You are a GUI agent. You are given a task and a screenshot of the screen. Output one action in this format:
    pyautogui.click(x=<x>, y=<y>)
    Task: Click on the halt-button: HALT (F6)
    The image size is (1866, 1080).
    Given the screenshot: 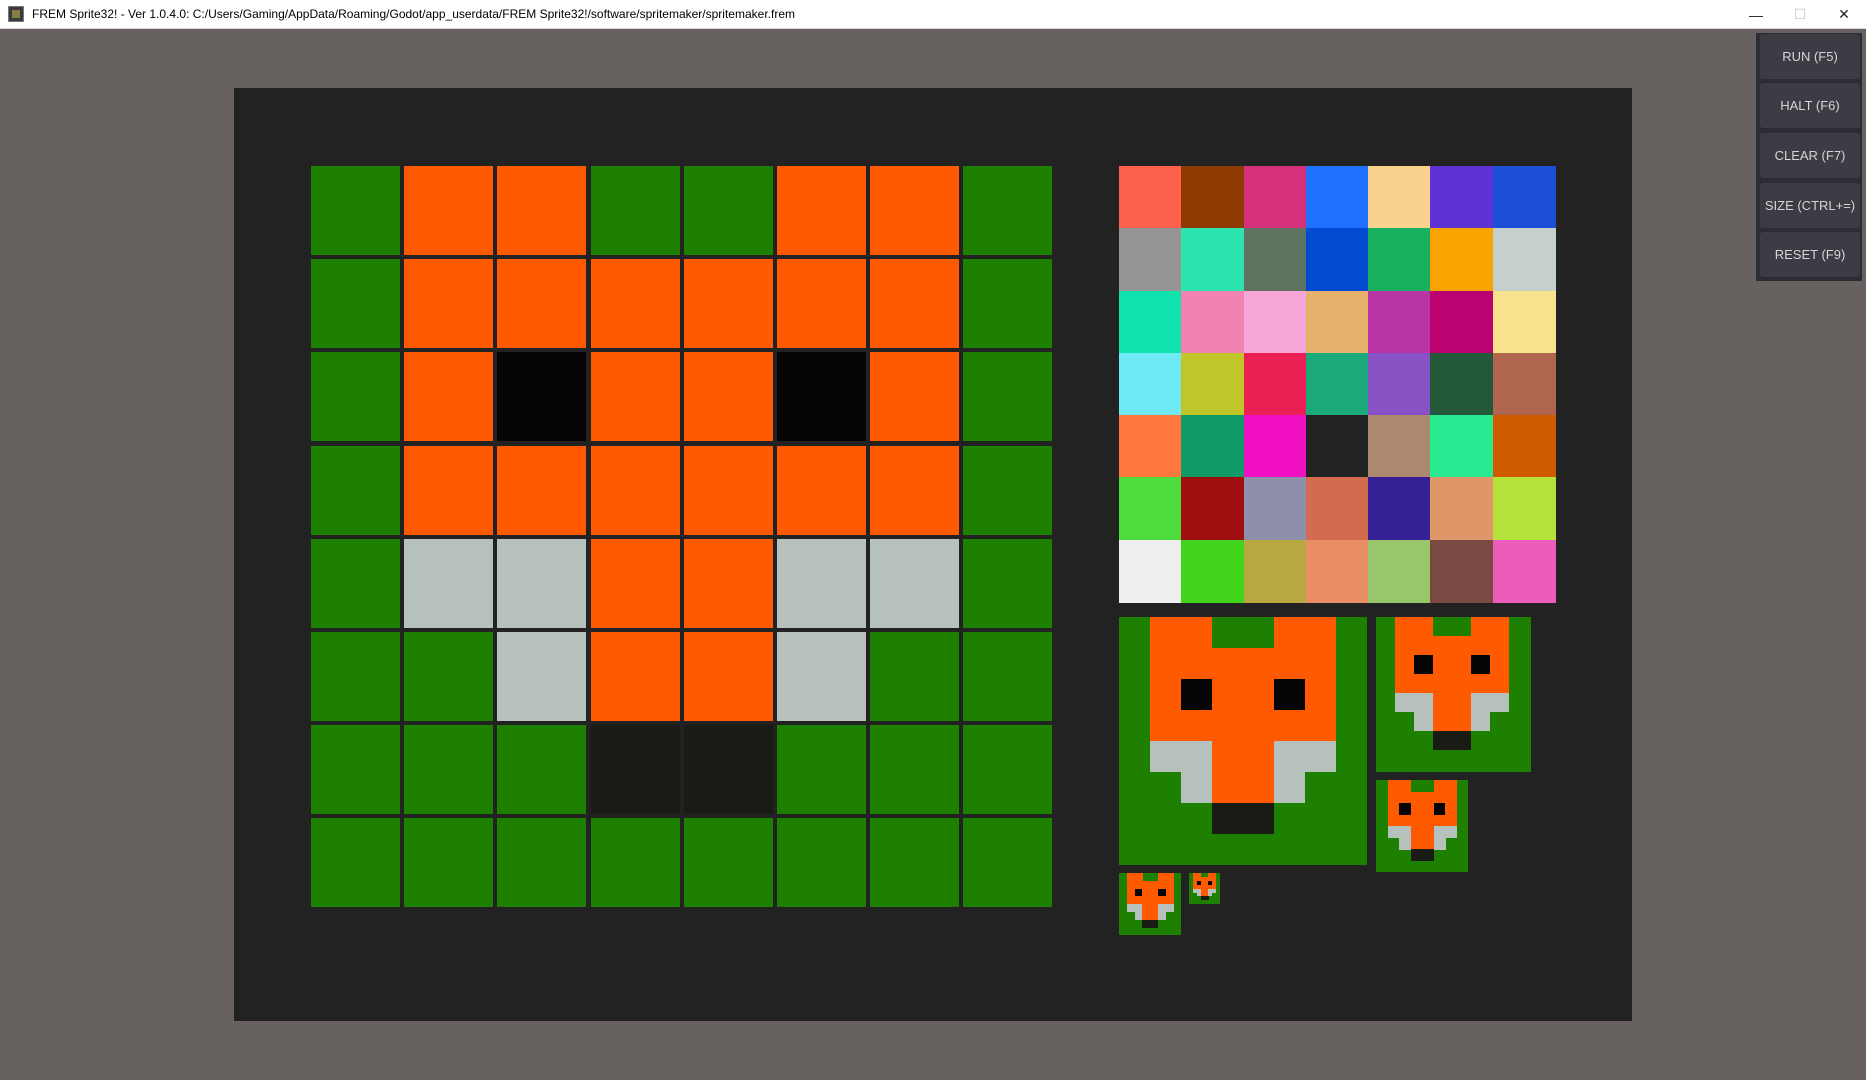 What is the action you would take?
    pyautogui.click(x=1810, y=105)
    